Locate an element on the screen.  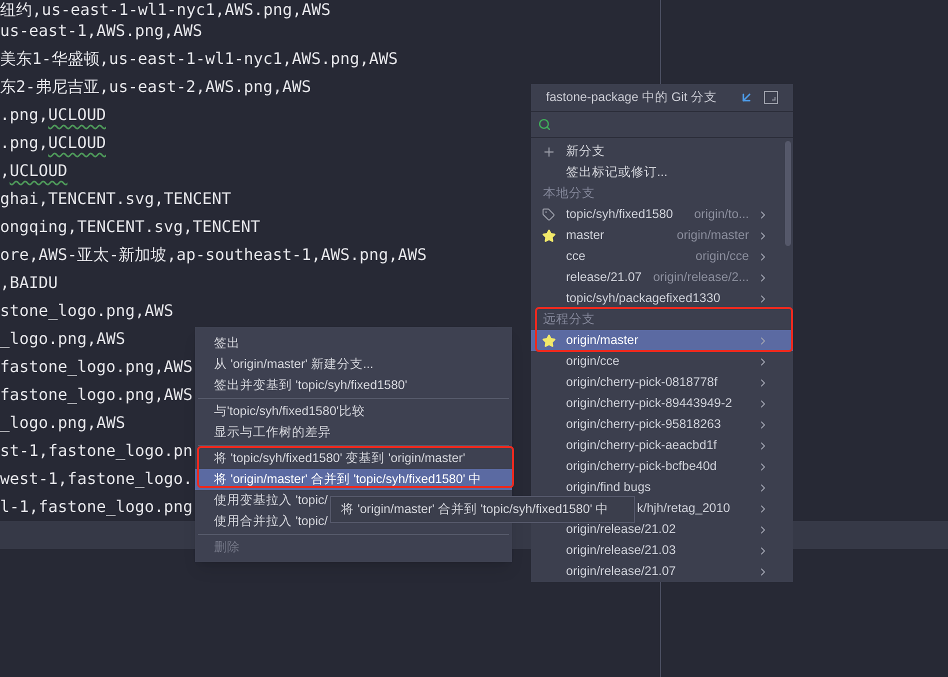
tag-icon is located at coordinates (548, 214).